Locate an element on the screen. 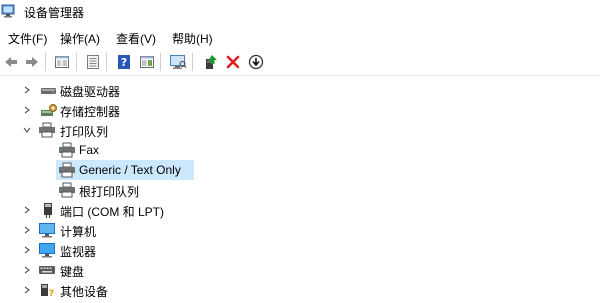 This screenshot has width=600, height=303. menu-file: 文件(F) is located at coordinates (27, 38).